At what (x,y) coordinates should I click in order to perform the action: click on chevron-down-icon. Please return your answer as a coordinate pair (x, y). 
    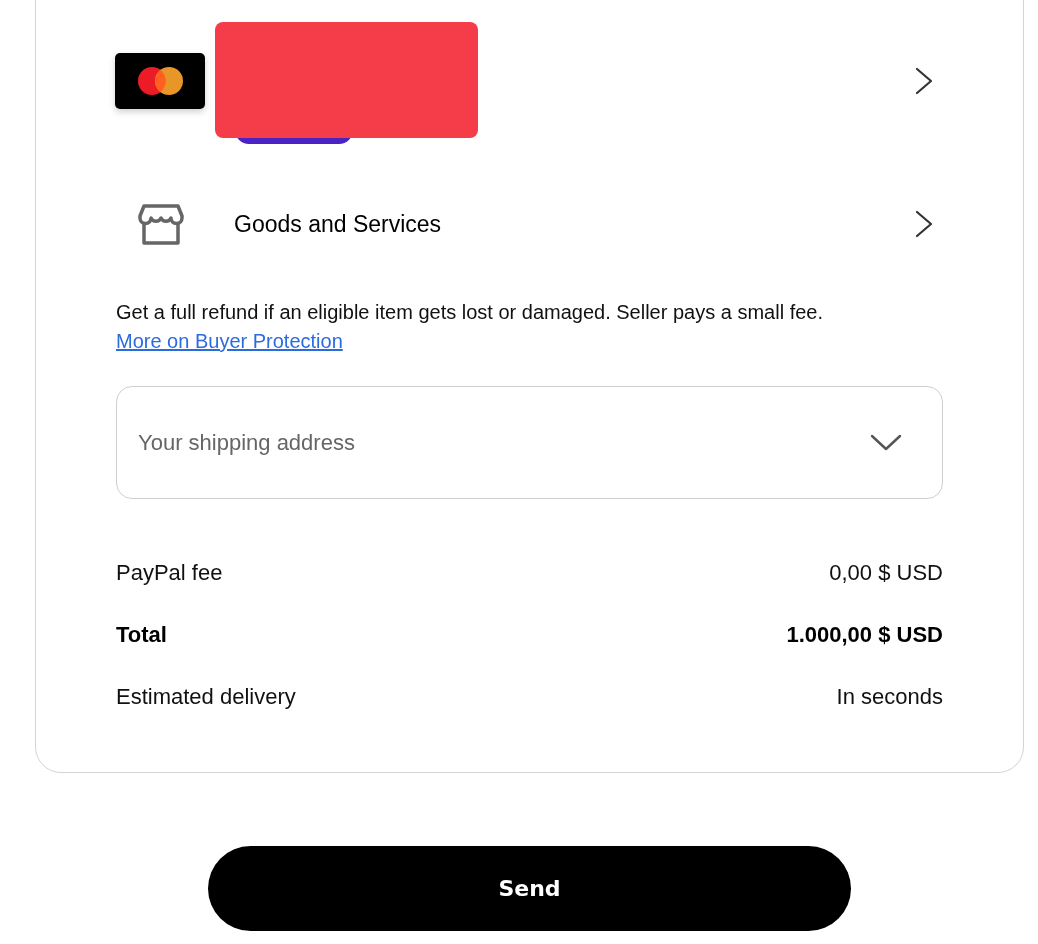
    Looking at the image, I should click on (886, 442).